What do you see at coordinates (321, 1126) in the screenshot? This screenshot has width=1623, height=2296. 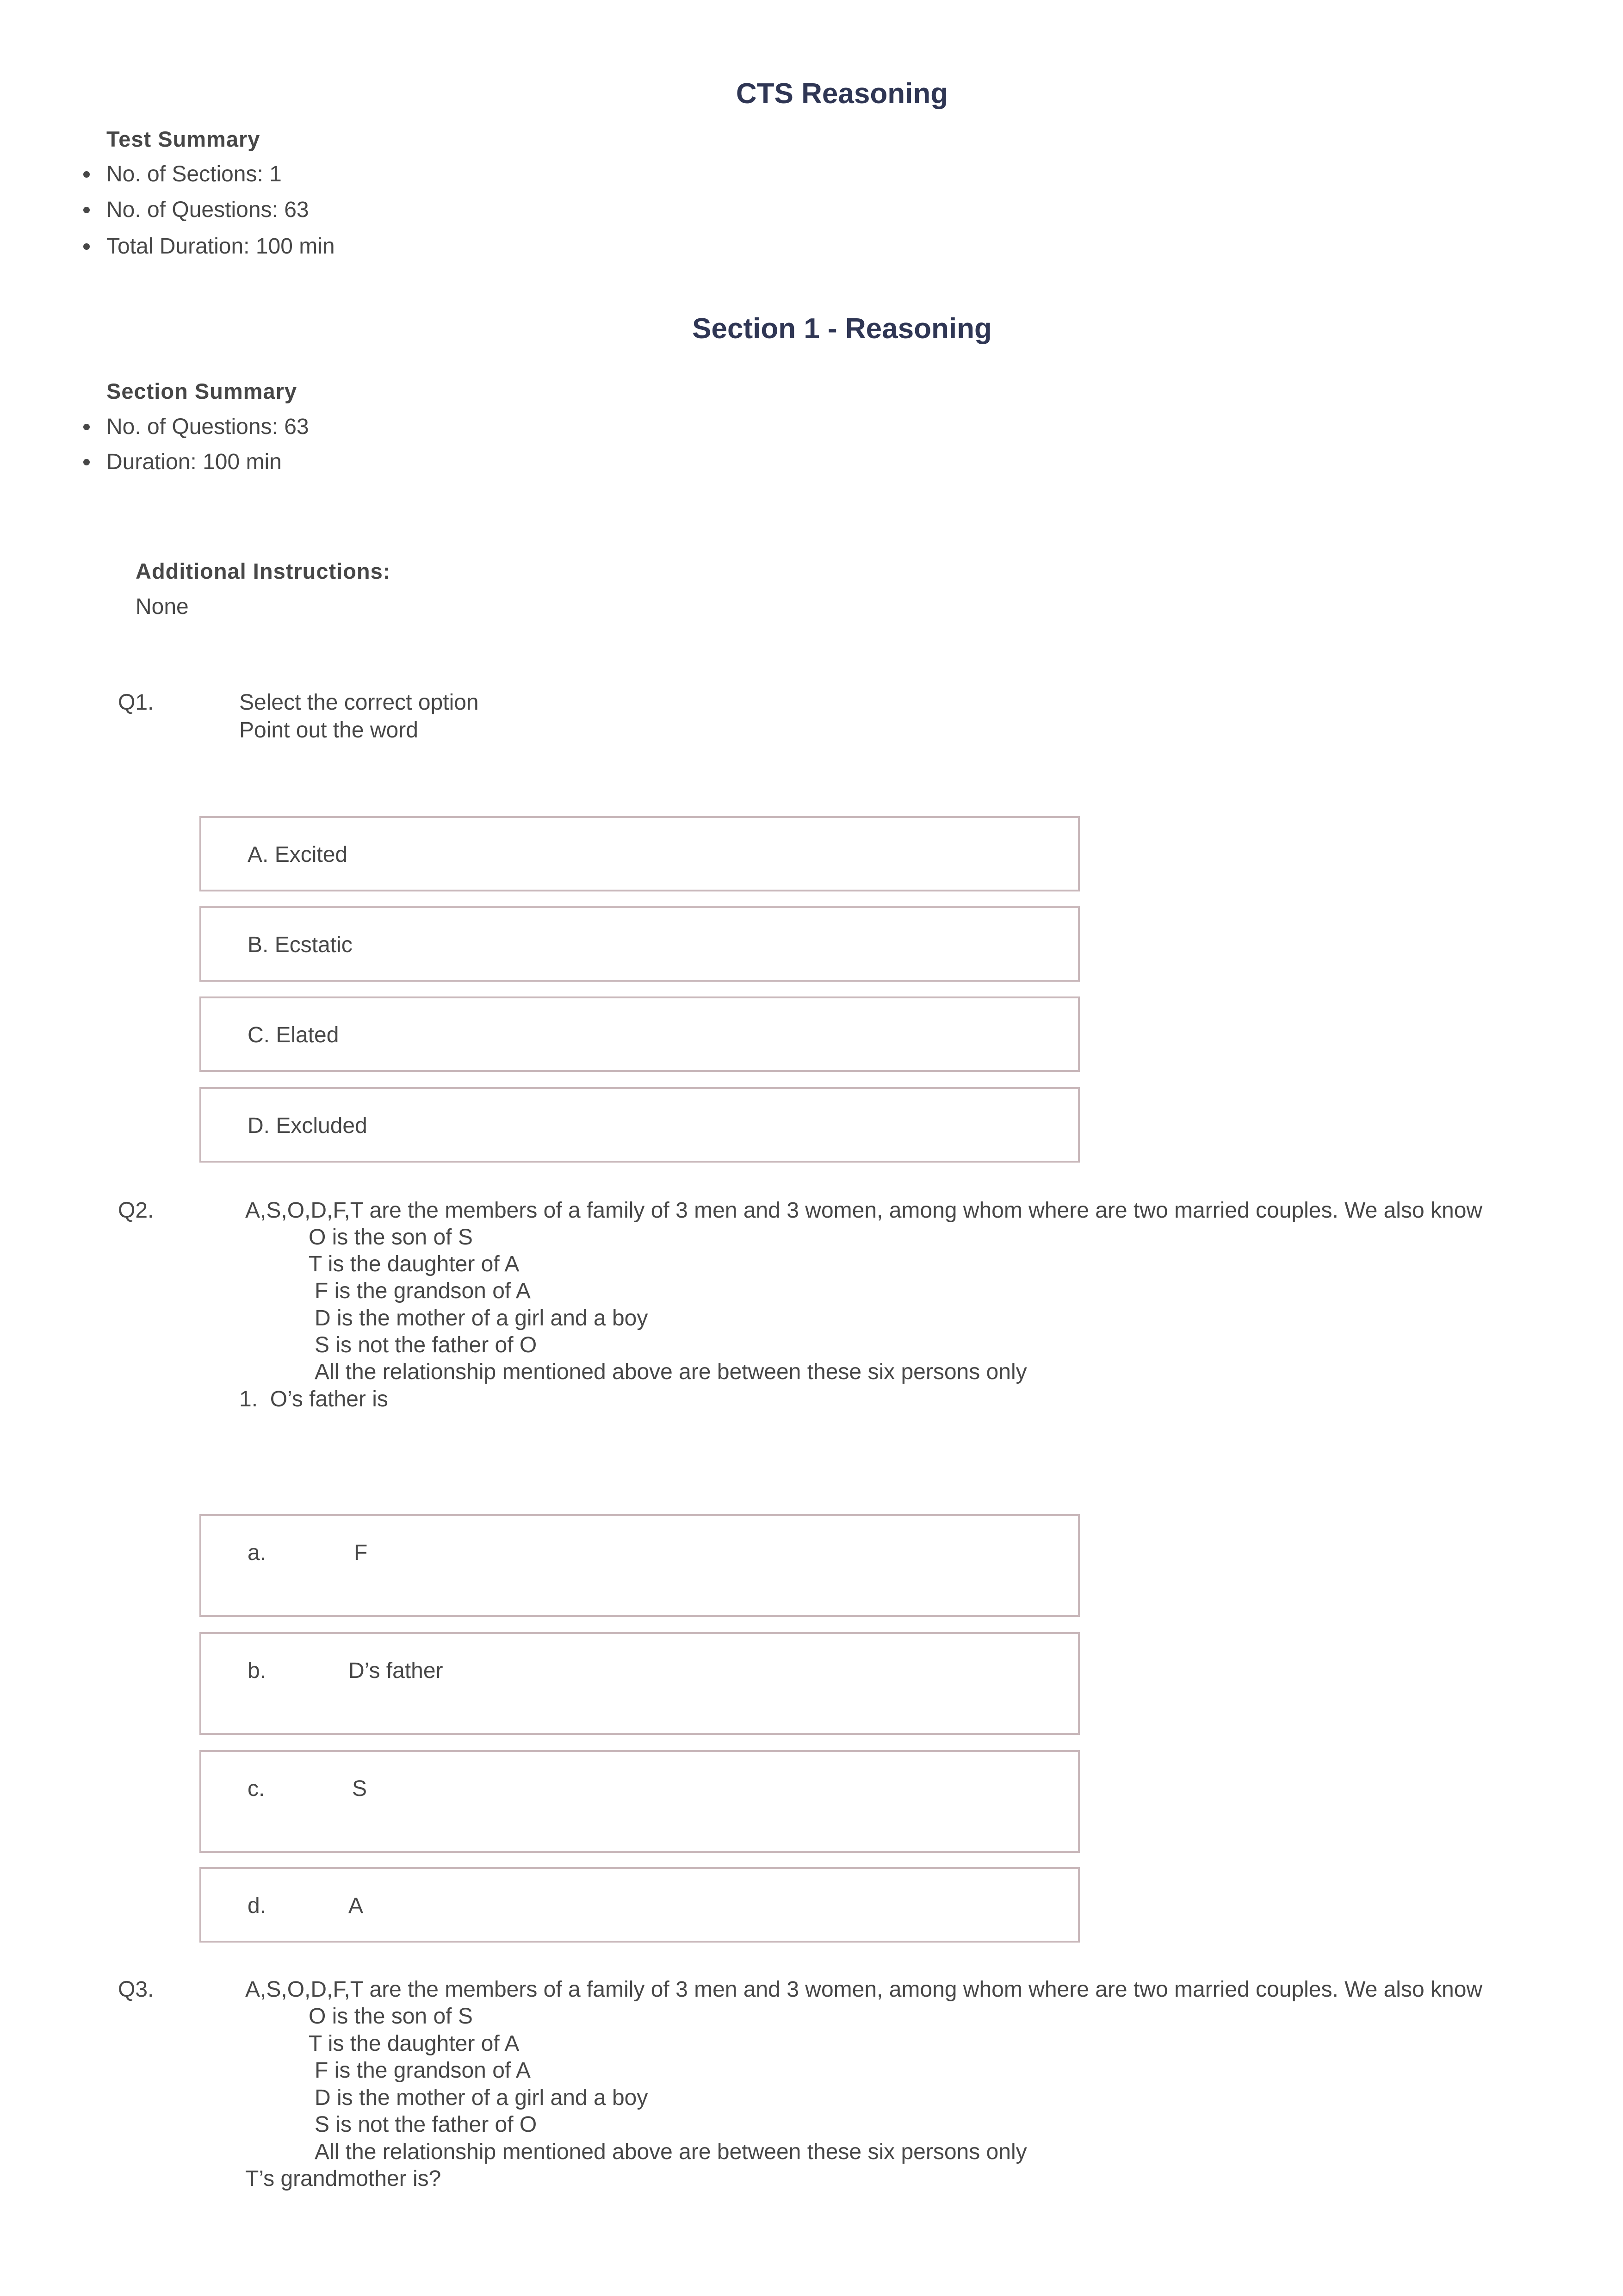 I see `option-text: Excluded` at bounding box center [321, 1126].